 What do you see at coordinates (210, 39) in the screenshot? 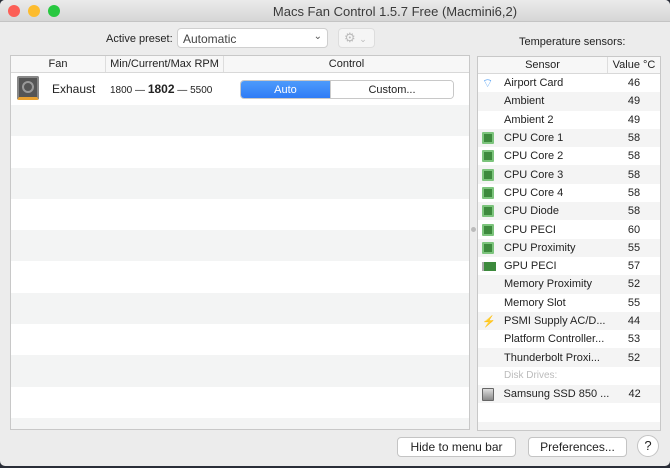
I see `preset-value: Automatic` at bounding box center [210, 39].